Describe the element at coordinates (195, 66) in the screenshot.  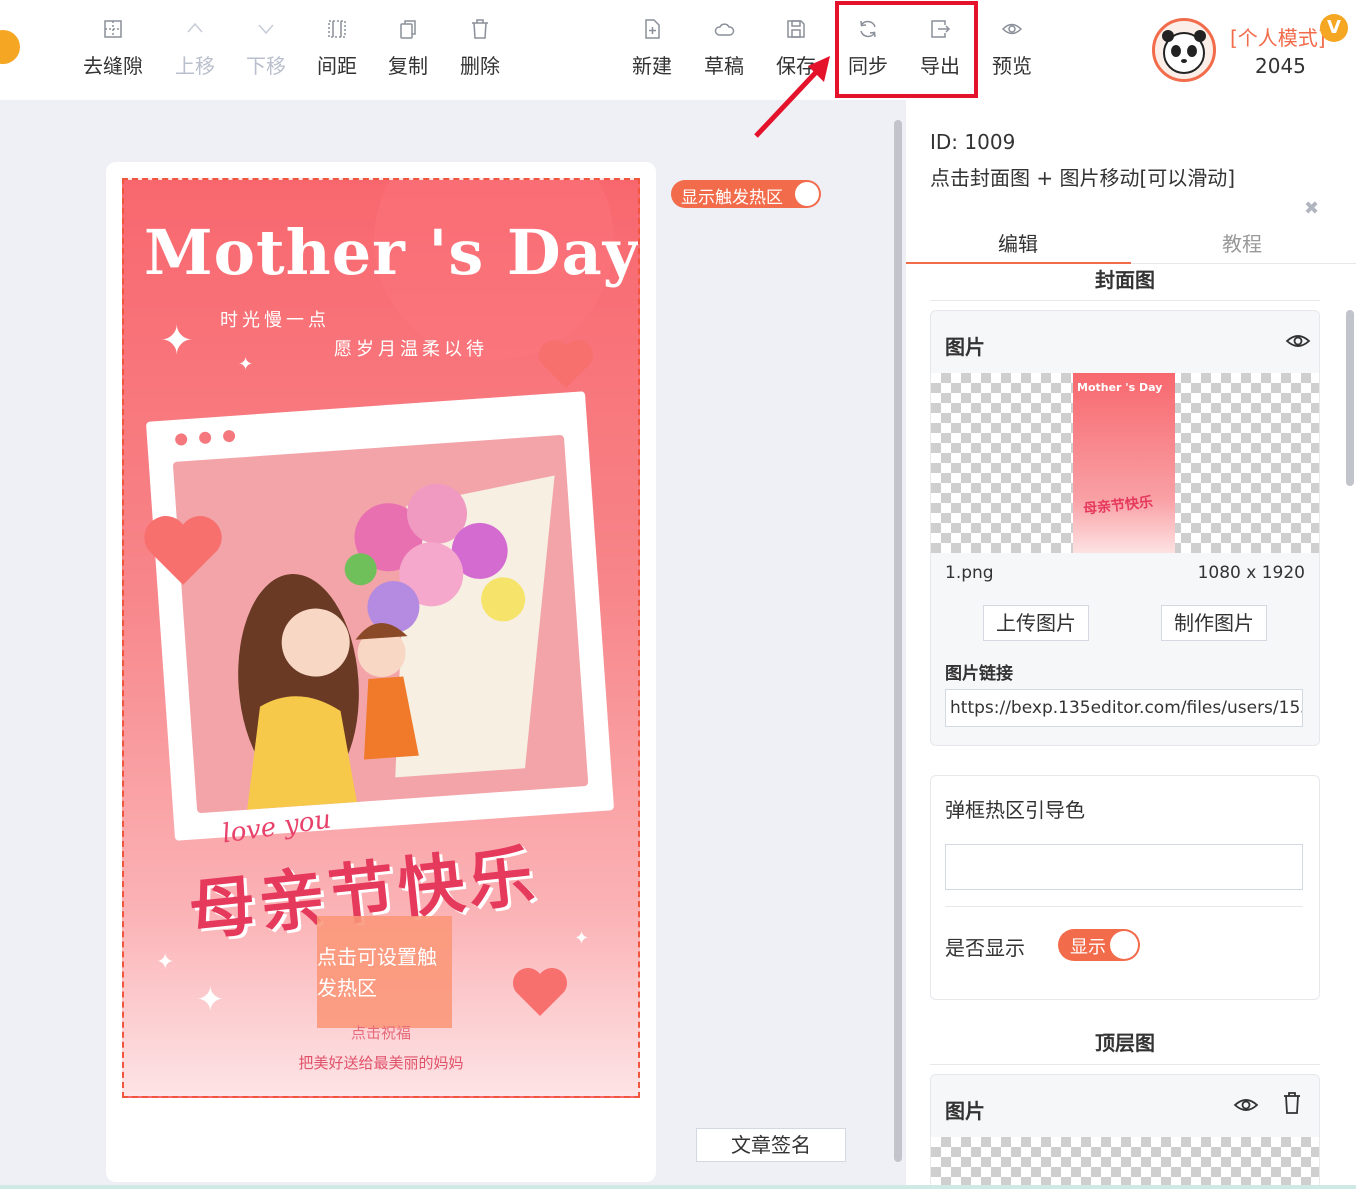
I see `move-up-label: 上移` at that location.